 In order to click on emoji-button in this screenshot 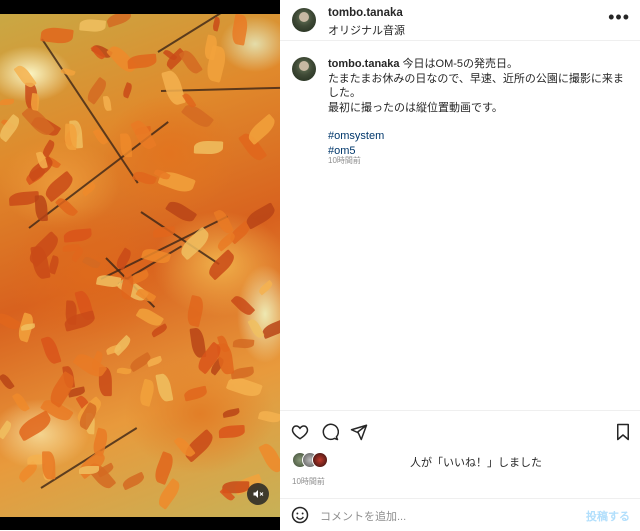, I will do `click(300, 515)`.